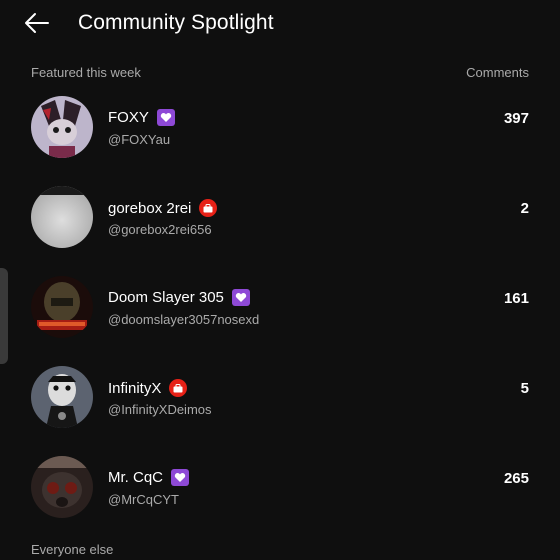  Describe the element at coordinates (184, 319) in the screenshot. I see `member-handle: @doomslayer3057nosexd` at that location.